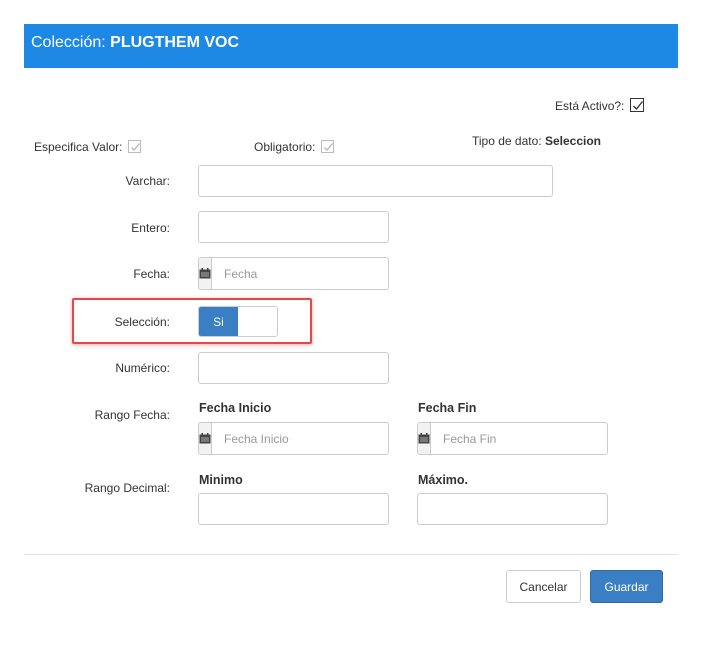 Image resolution: width=714 pixels, height=648 pixels. Describe the element at coordinates (543, 586) in the screenshot. I see `cancel-button: Cancelar` at that location.